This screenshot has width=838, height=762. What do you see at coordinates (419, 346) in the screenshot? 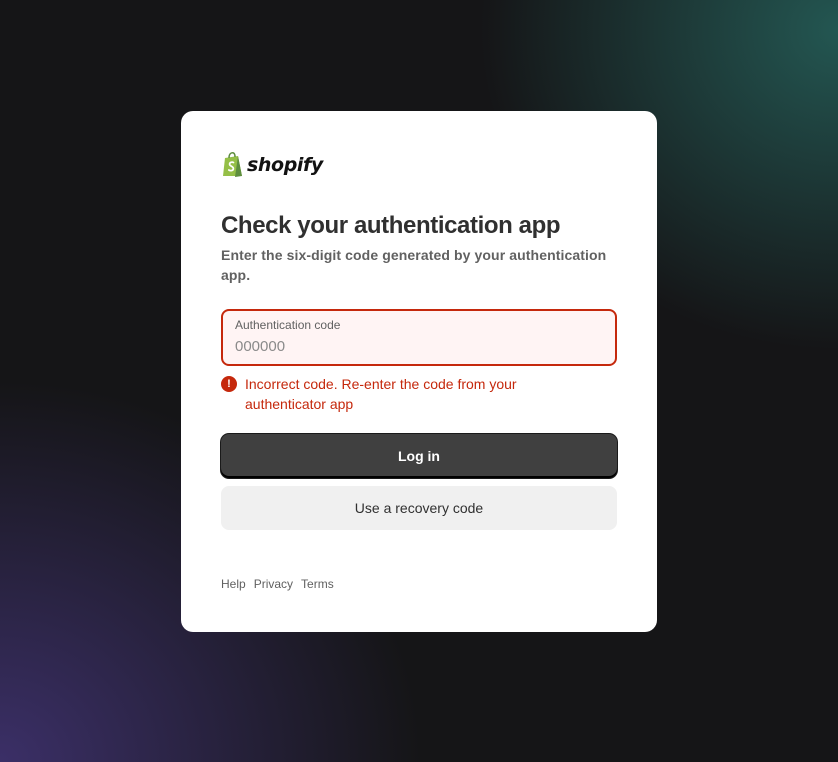
I see `authentication-code-input` at bounding box center [419, 346].